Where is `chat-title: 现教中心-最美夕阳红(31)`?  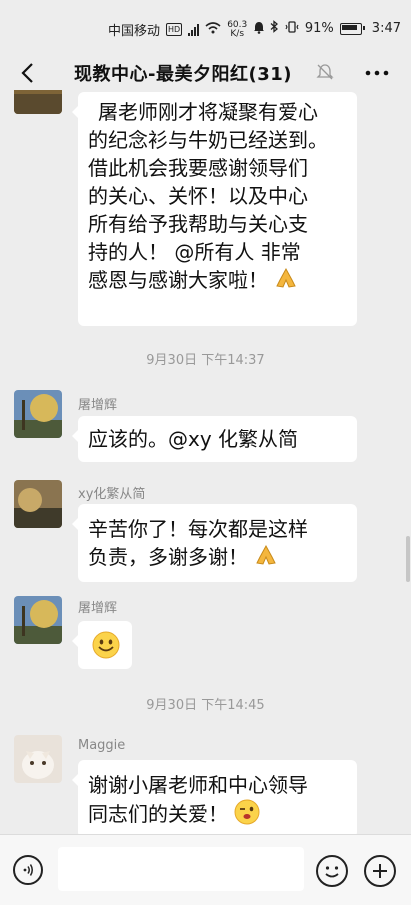 chat-title: 现教中心-最美夕阳红(31) is located at coordinates (183, 74).